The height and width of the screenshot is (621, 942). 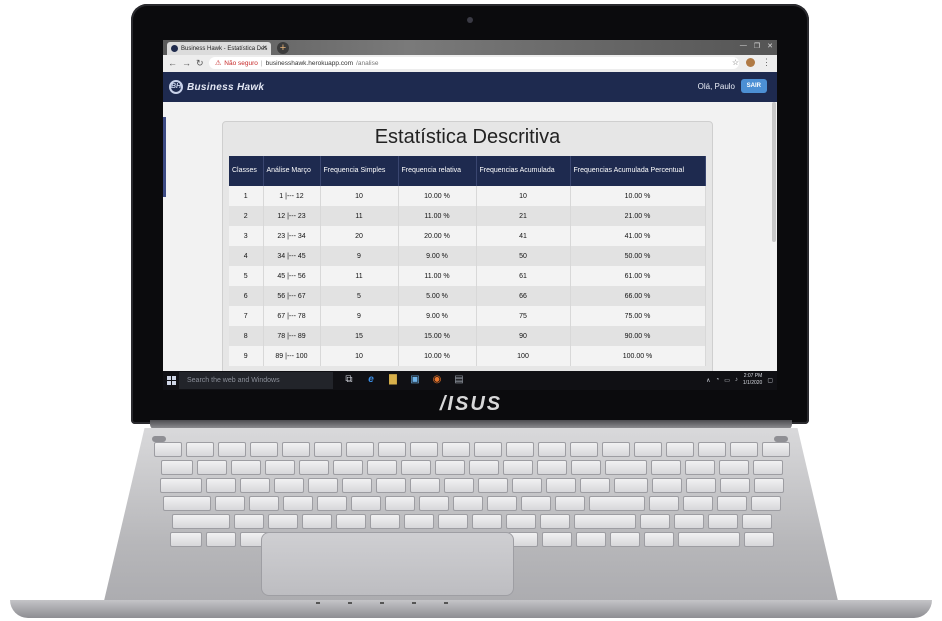 What do you see at coordinates (770, 380) in the screenshot?
I see `notifications-icon: ▢` at bounding box center [770, 380].